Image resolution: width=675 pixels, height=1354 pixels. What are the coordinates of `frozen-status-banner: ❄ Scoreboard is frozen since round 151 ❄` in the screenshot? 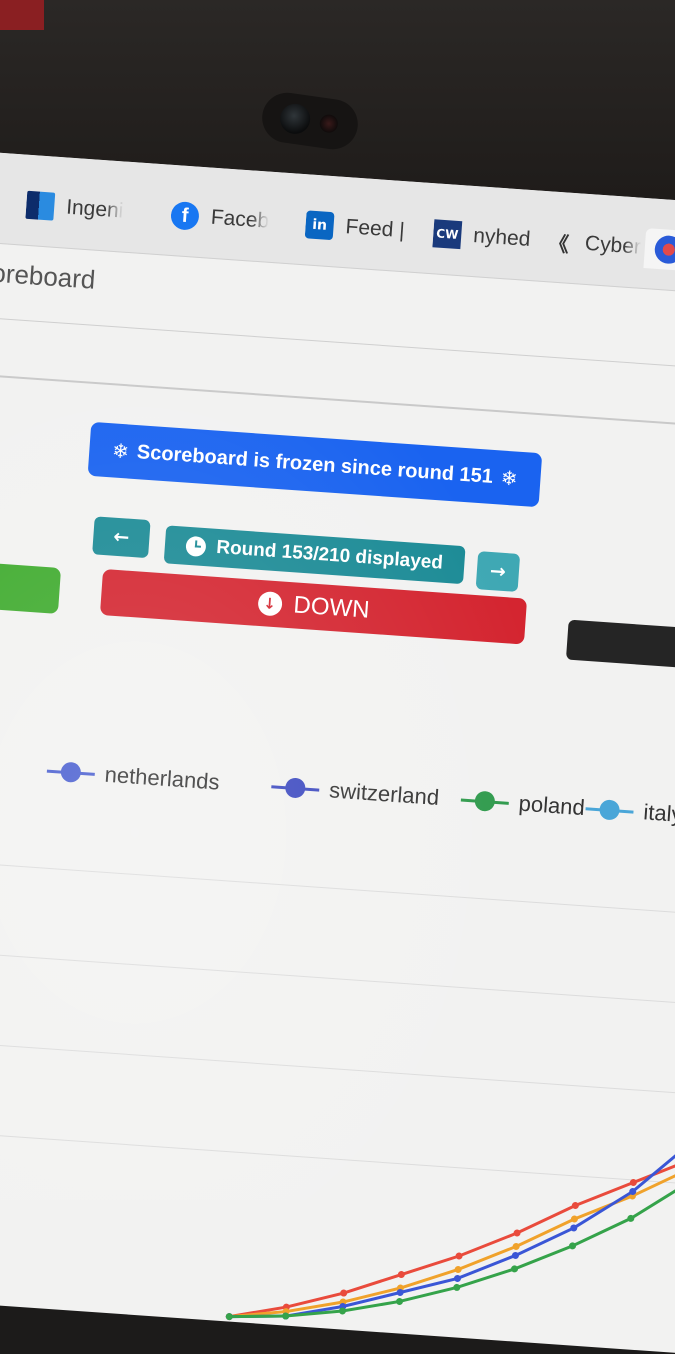 It's located at (315, 464).